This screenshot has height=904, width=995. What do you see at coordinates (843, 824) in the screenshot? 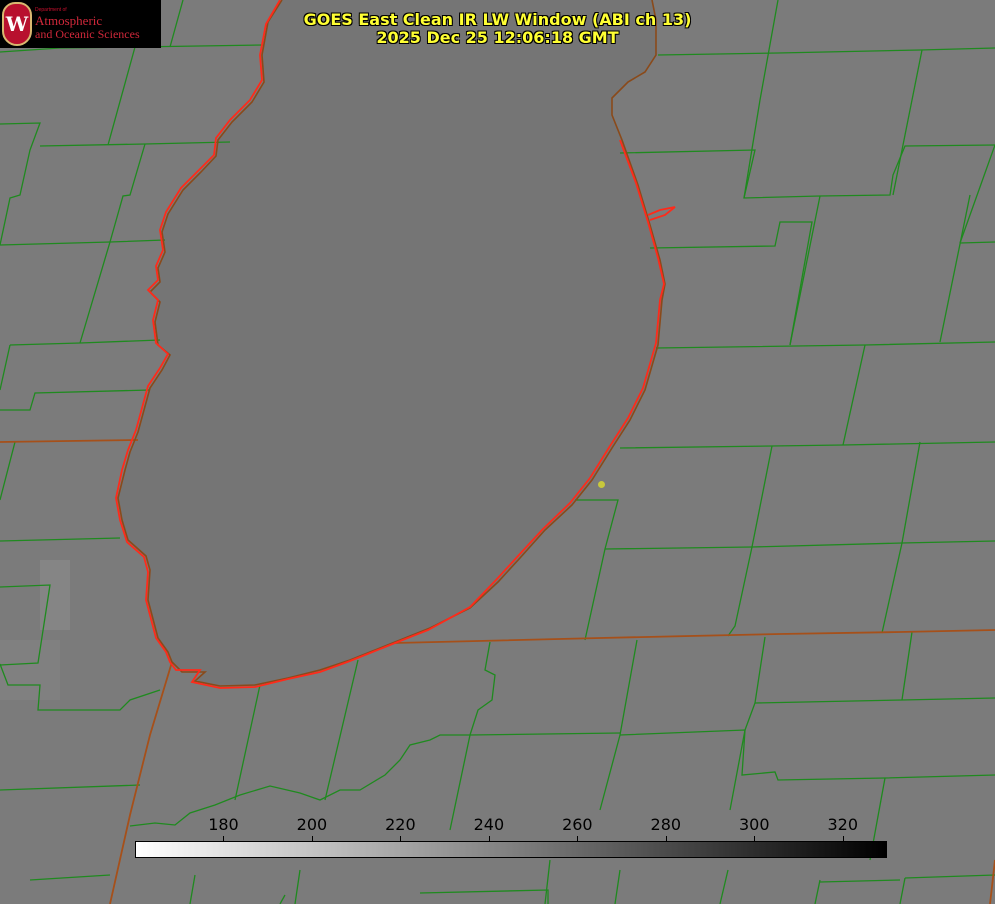
I see `colorbar-tick-label: 320` at bounding box center [843, 824].